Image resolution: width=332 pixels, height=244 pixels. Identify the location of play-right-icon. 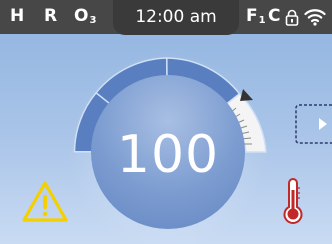
(323, 124).